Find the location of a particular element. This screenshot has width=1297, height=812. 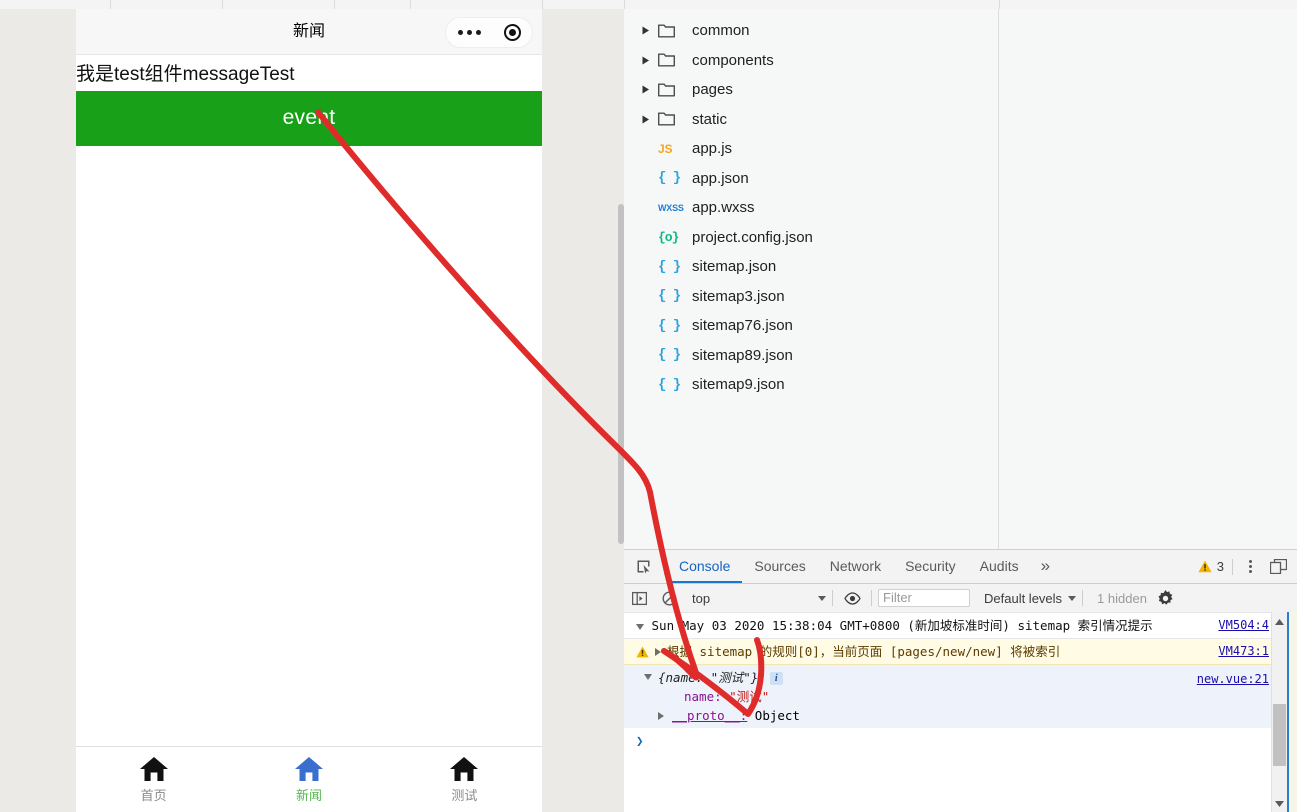

console-source-link: new.vue:21 is located at coordinates (1233, 679).